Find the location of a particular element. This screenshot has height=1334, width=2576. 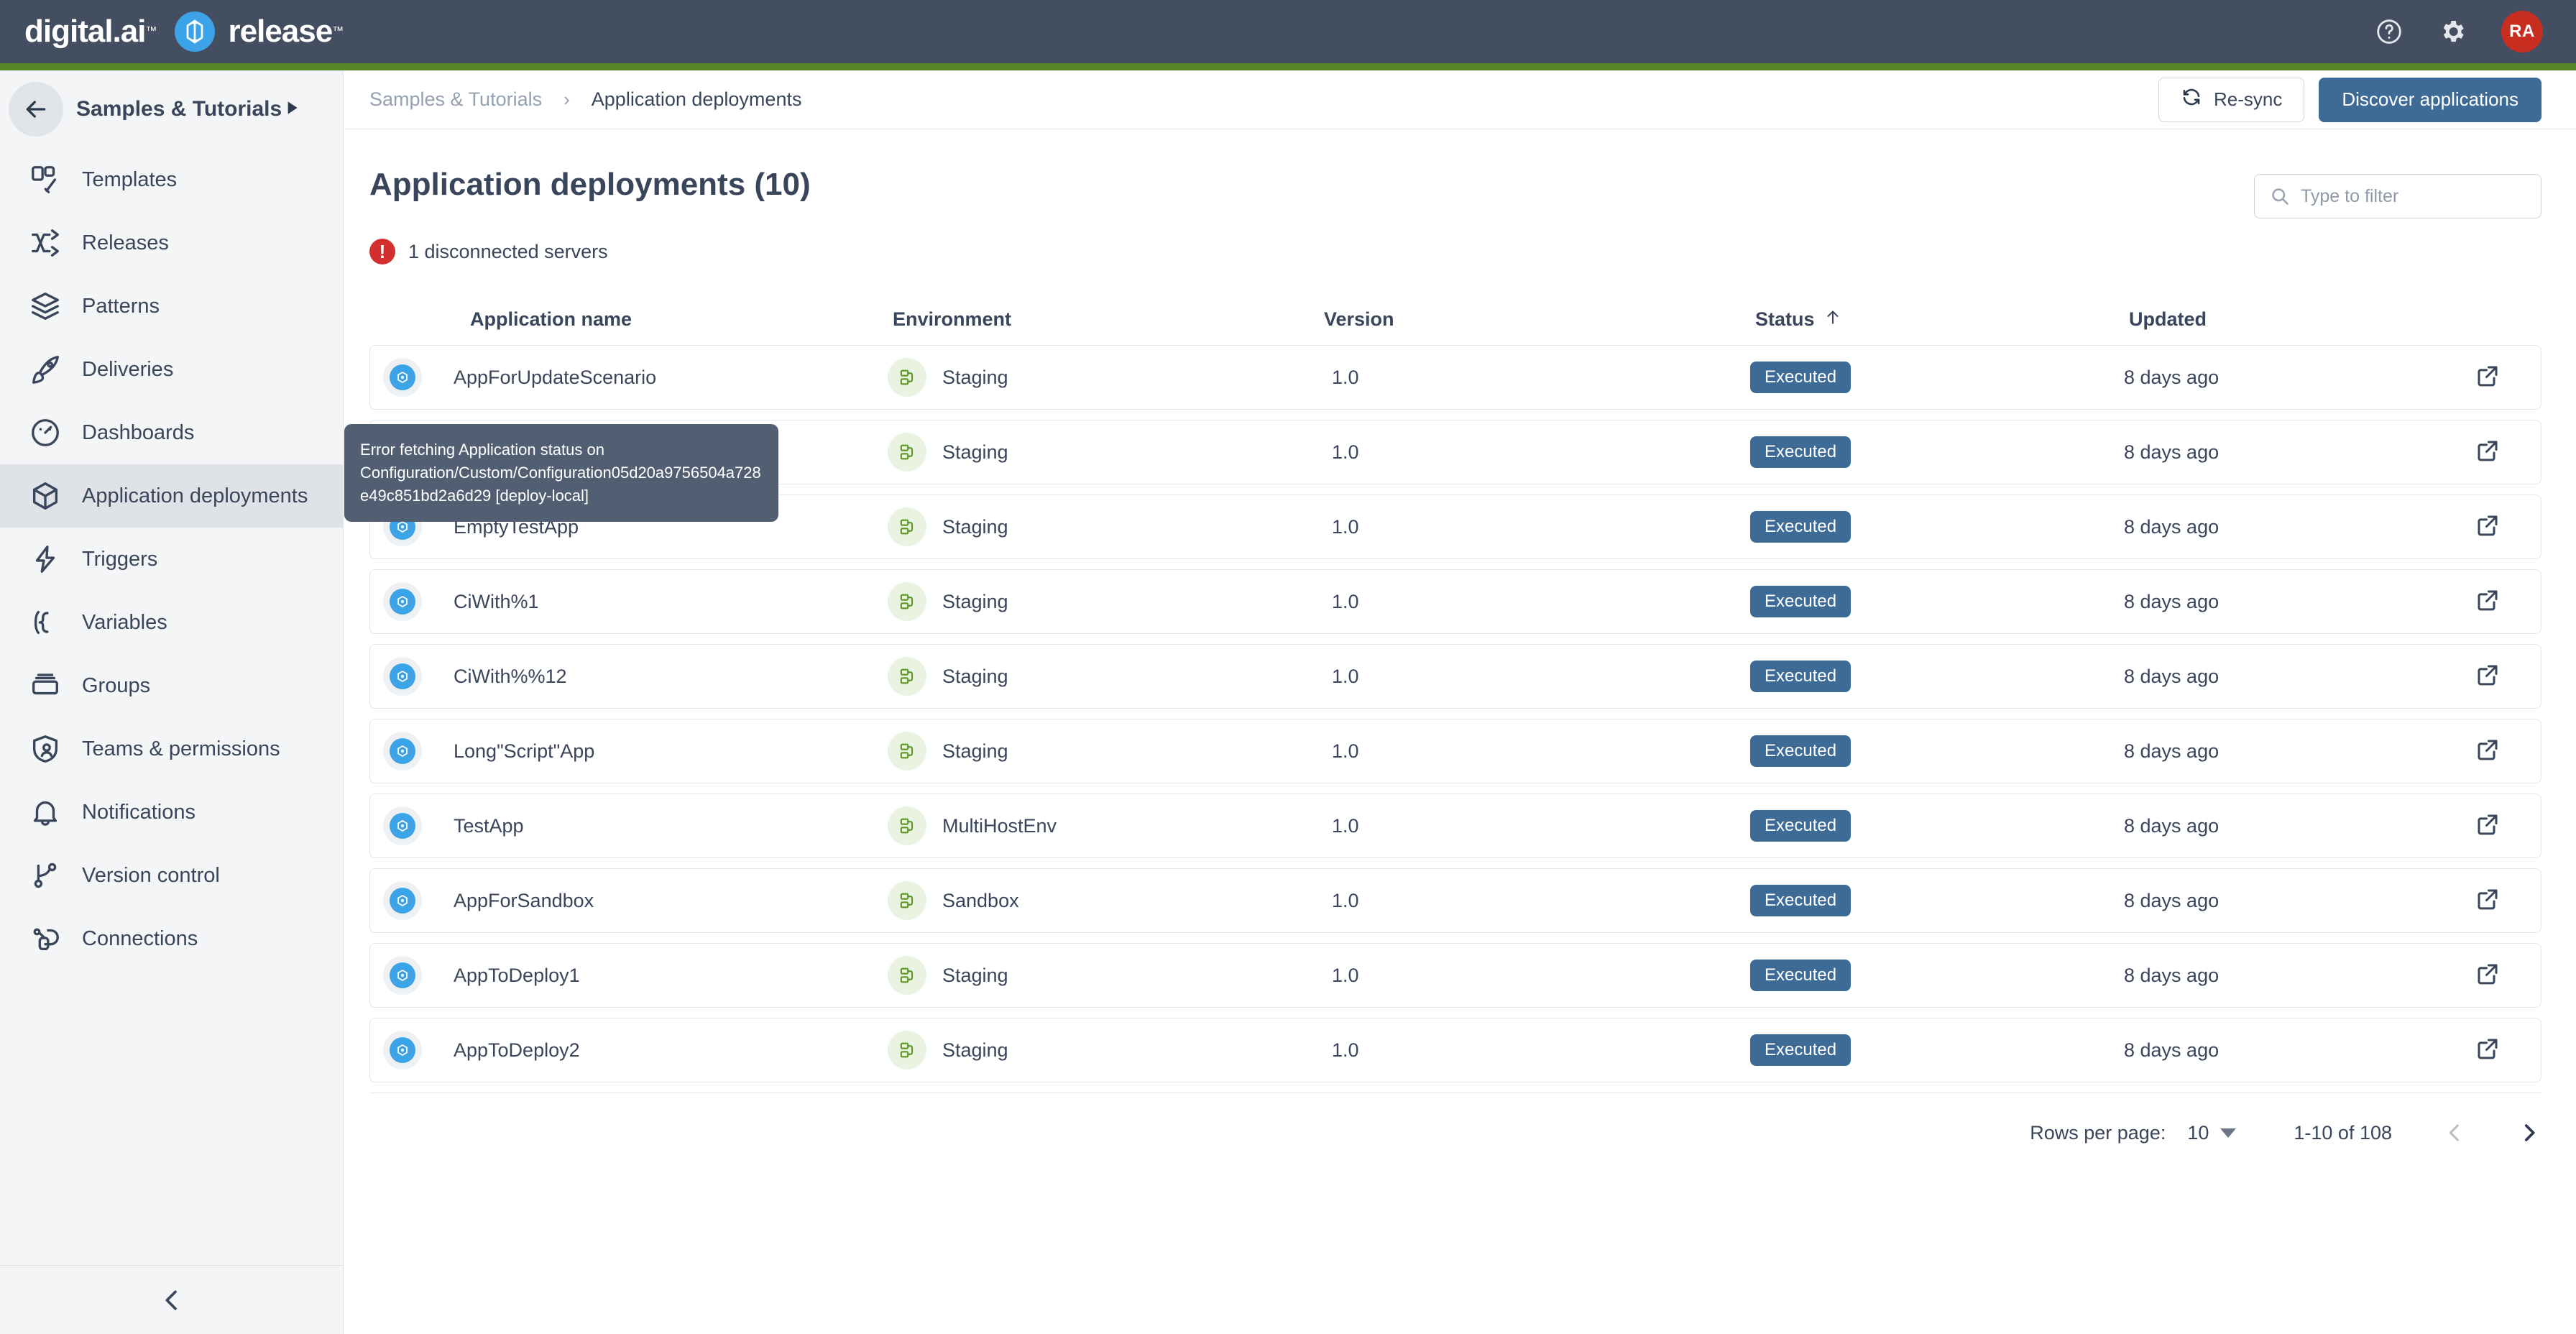

application-name: CiWith%%12 is located at coordinates (510, 676).